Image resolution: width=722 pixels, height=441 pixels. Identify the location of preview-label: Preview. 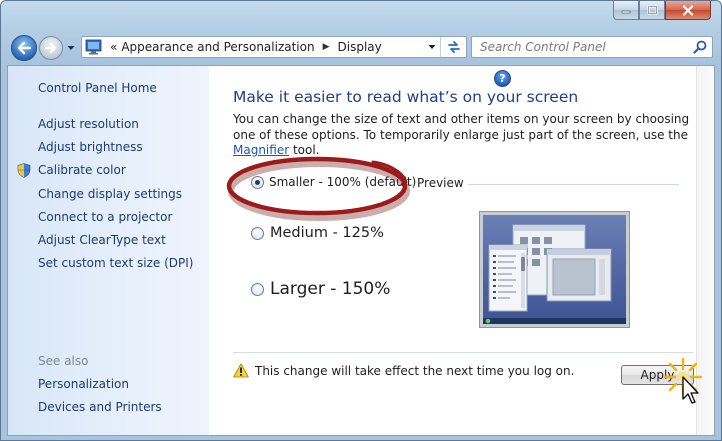
(440, 183).